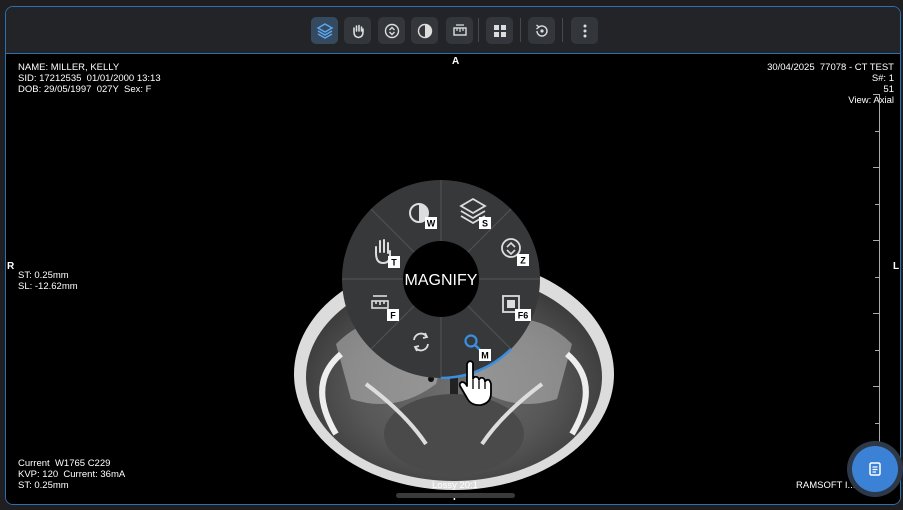 The width and height of the screenshot is (903, 510). I want to click on window-level-readout: Current W1765 C229, so click(64, 463).